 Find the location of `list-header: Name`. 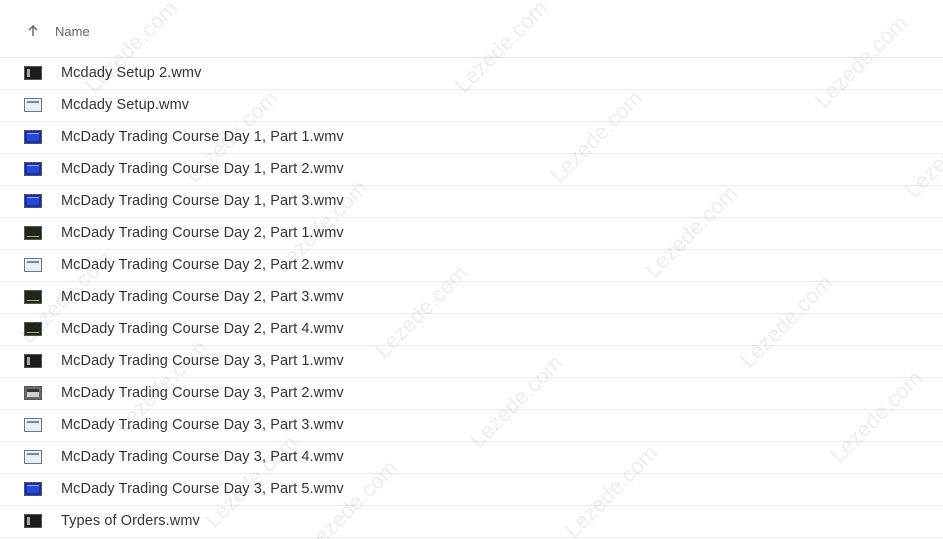

list-header: Name is located at coordinates (471, 29).